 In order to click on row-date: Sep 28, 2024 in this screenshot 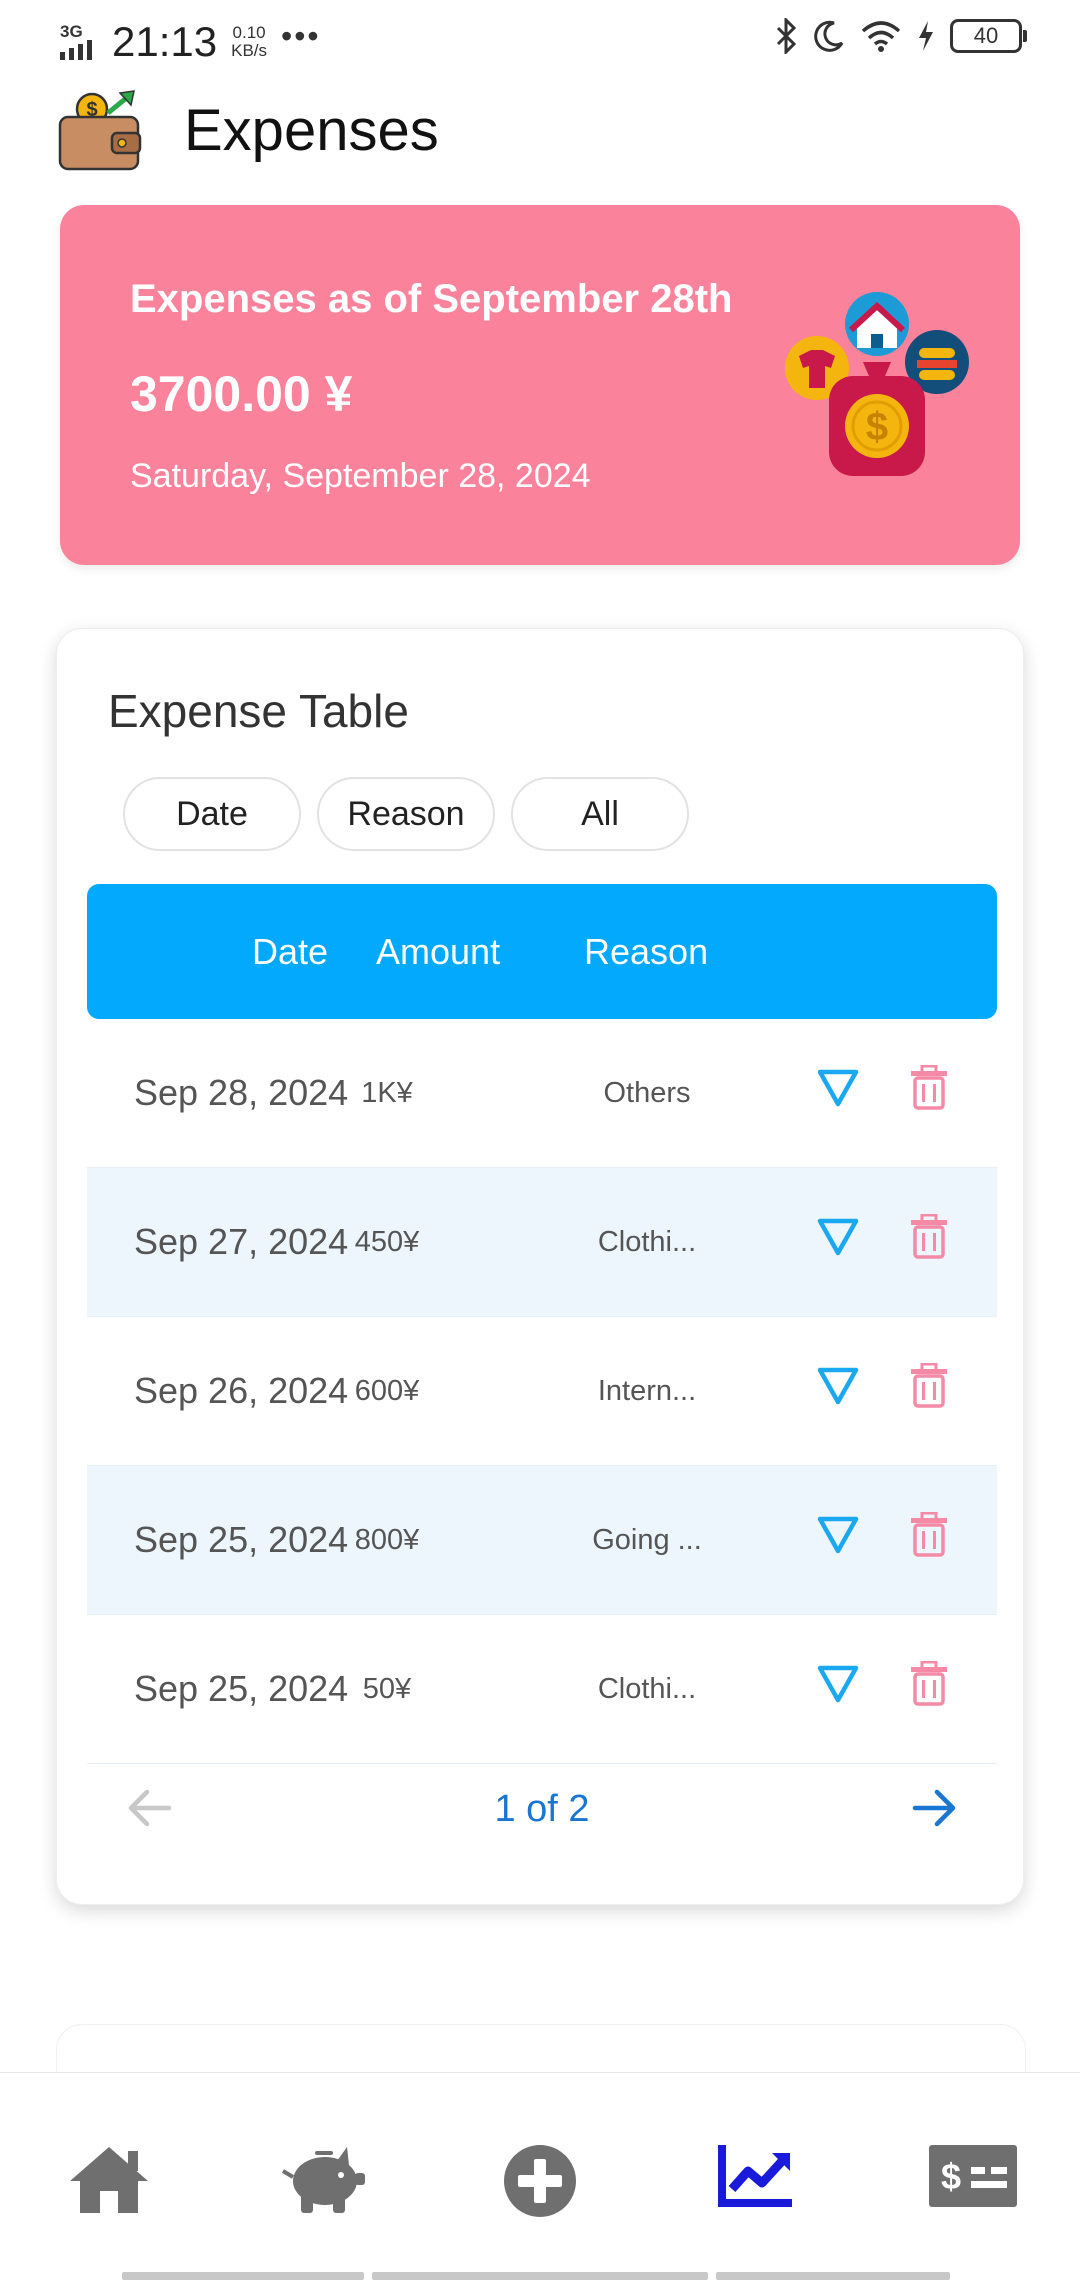, I will do `click(241, 1092)`.